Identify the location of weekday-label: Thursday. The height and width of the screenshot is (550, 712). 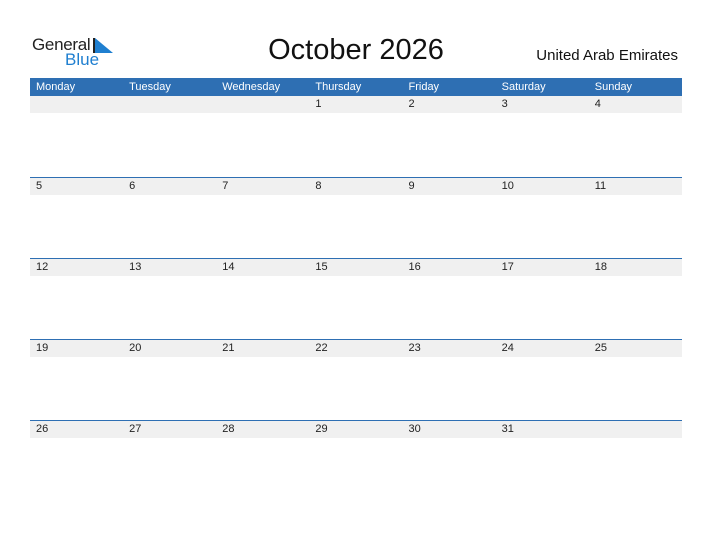
(338, 87).